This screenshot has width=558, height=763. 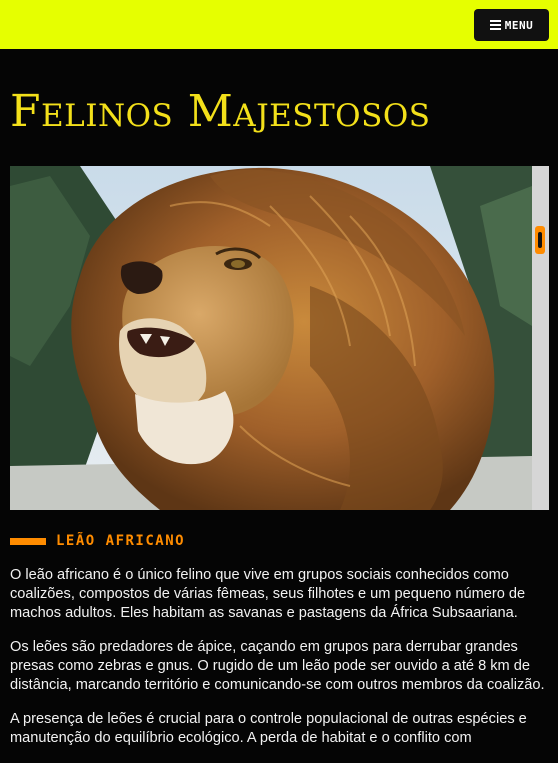 What do you see at coordinates (121, 541) in the screenshot?
I see `section-label: LEÃO AFRICANO` at bounding box center [121, 541].